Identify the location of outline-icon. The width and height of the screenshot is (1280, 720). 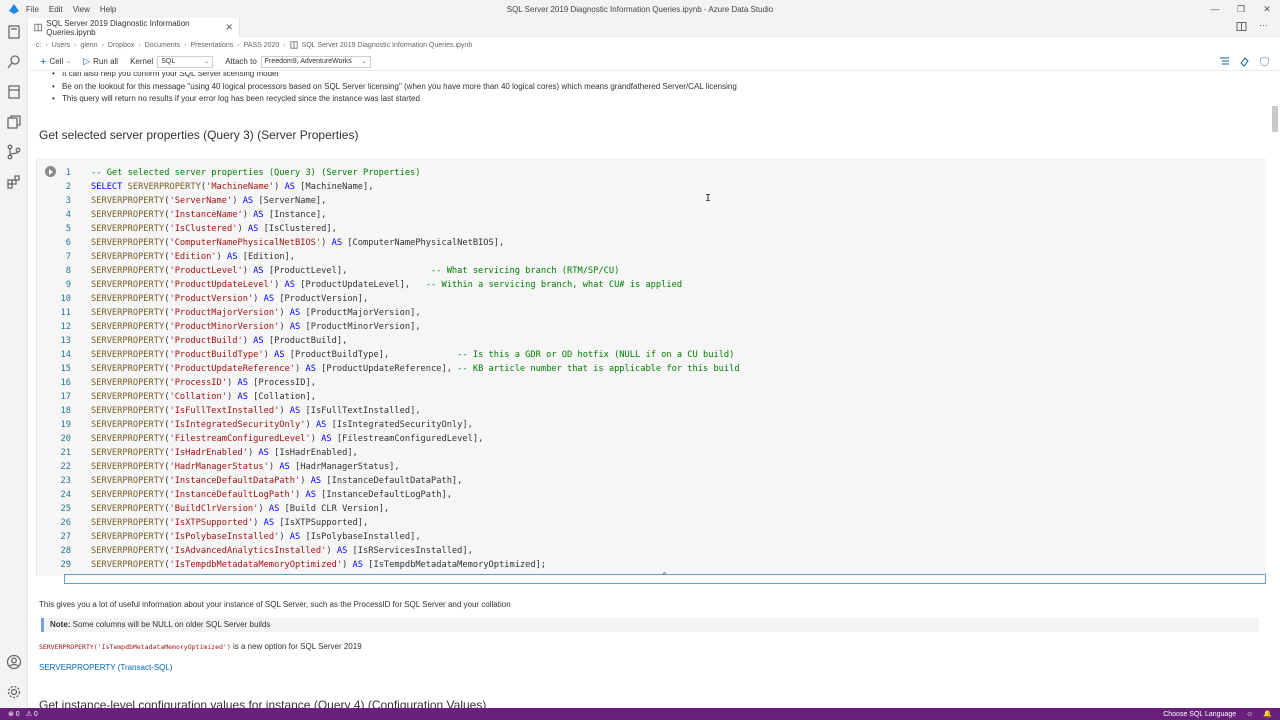
(1224, 61).